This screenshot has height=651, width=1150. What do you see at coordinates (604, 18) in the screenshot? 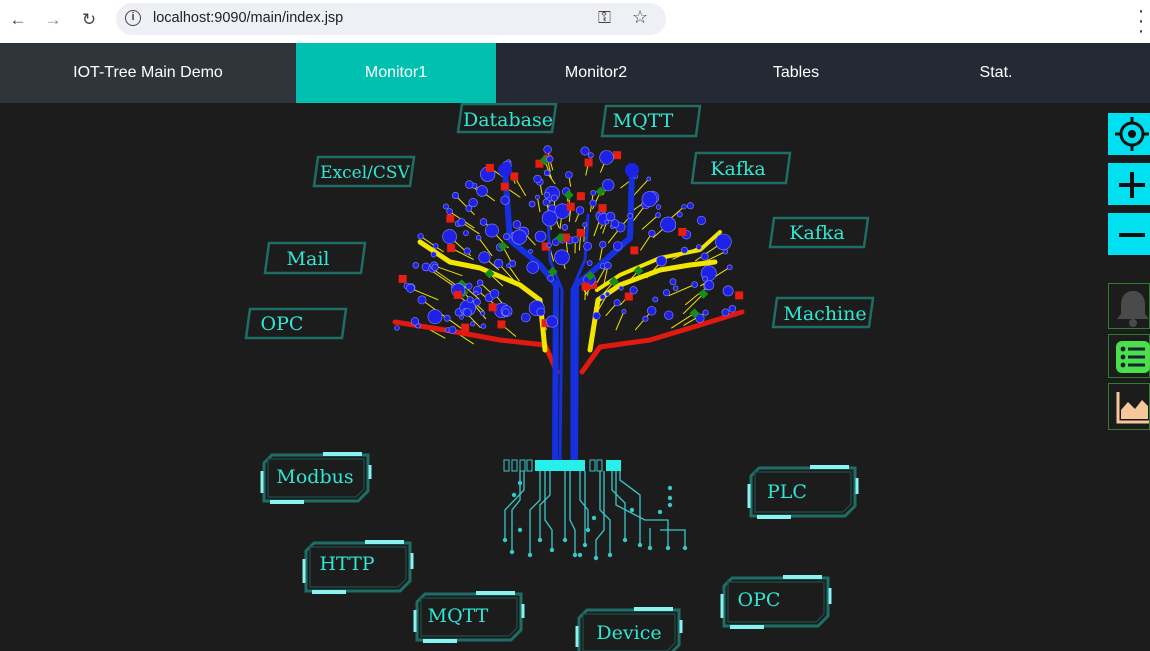
I see `key-icon: ⚿` at bounding box center [604, 18].